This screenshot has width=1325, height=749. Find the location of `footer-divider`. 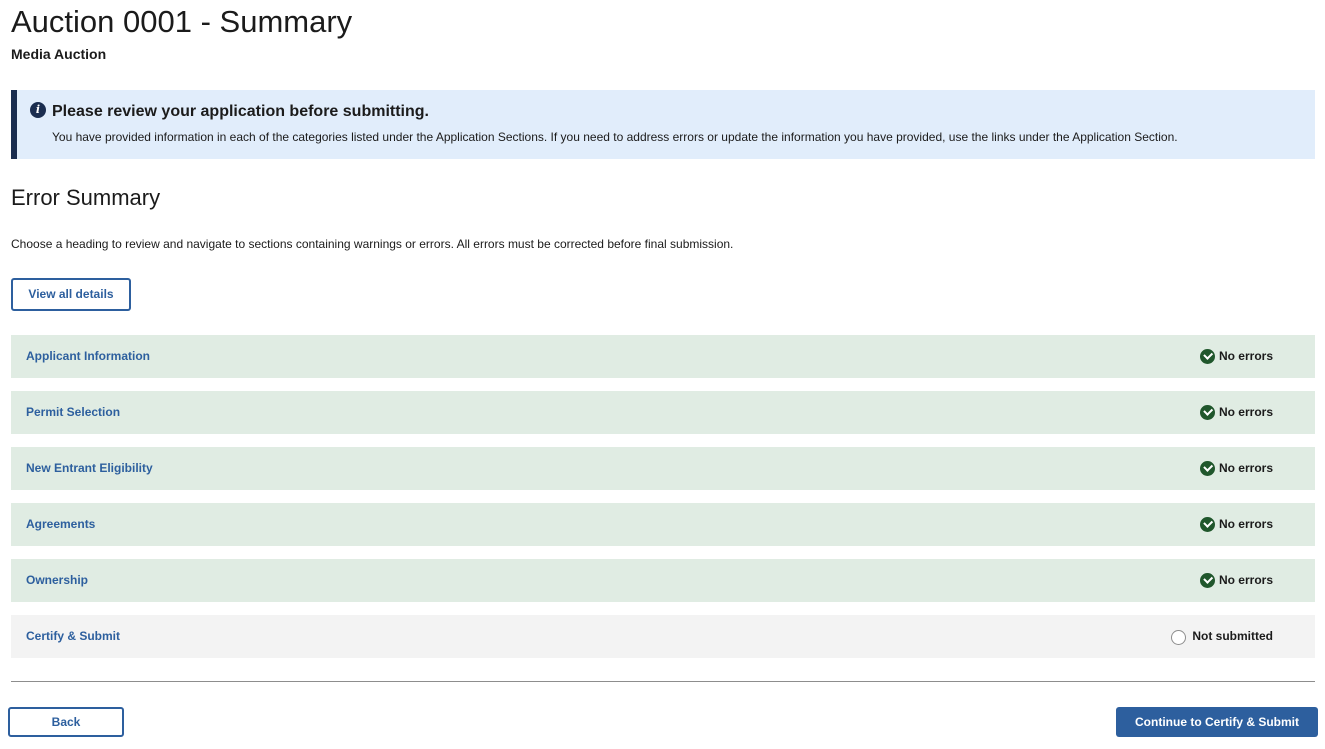

footer-divider is located at coordinates (663, 681).